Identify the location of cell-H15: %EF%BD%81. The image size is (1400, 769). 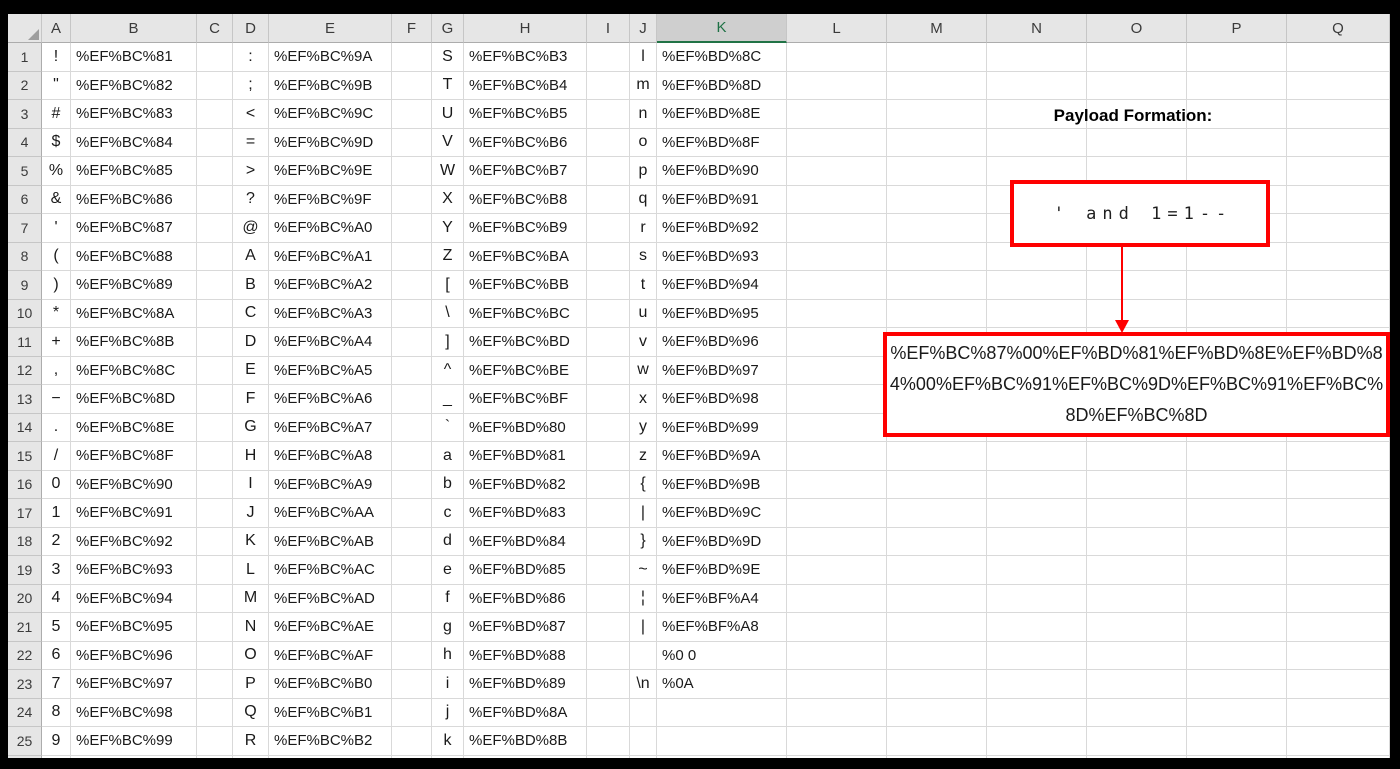
(525, 456).